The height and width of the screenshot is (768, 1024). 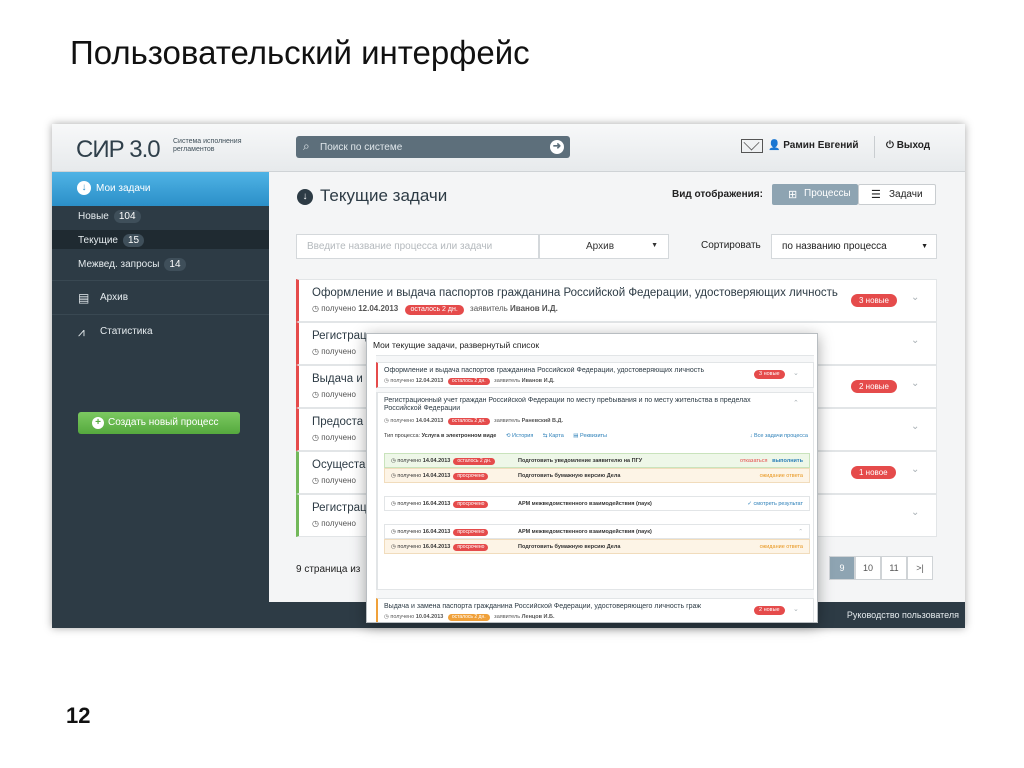 What do you see at coordinates (160, 331) in the screenshot?
I see `sidebar-item-statistics: ⩘ Статистика` at bounding box center [160, 331].